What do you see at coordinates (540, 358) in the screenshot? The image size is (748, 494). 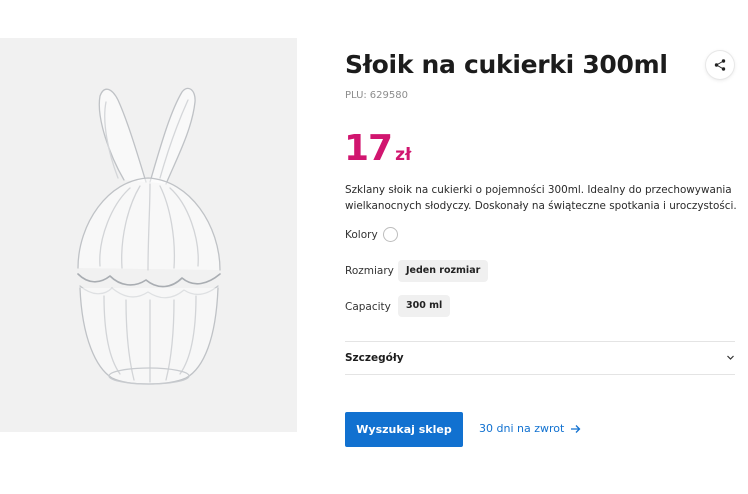 I see `details-accordion: Szczegóły` at bounding box center [540, 358].